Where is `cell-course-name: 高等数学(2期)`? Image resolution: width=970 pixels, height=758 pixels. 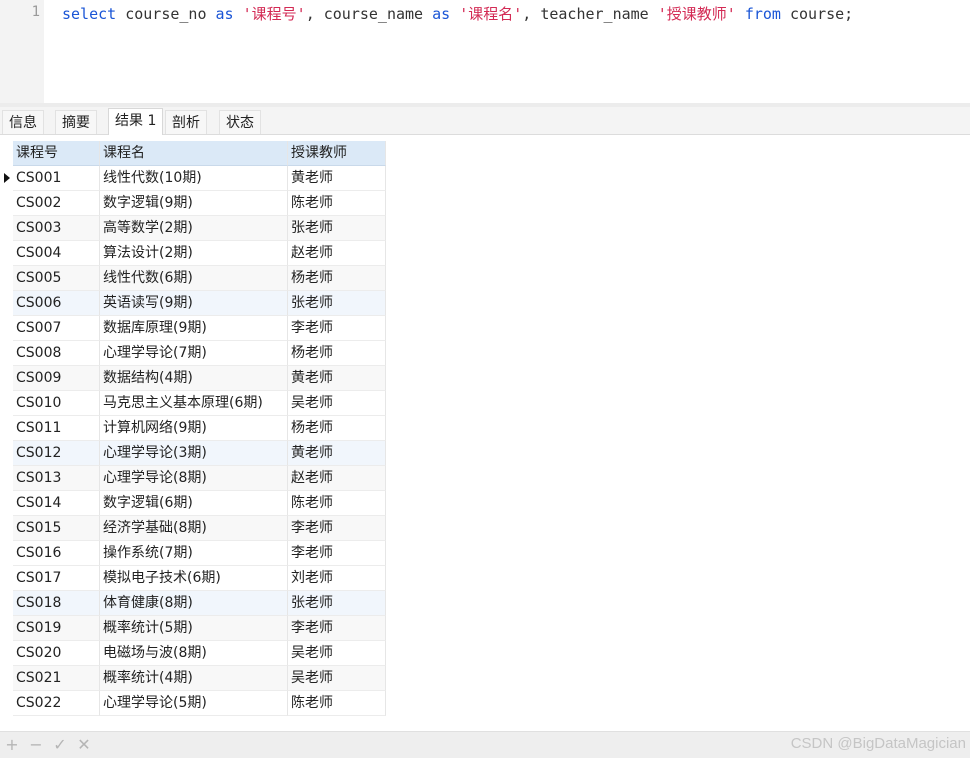 cell-course-name: 高等数学(2期) is located at coordinates (194, 228).